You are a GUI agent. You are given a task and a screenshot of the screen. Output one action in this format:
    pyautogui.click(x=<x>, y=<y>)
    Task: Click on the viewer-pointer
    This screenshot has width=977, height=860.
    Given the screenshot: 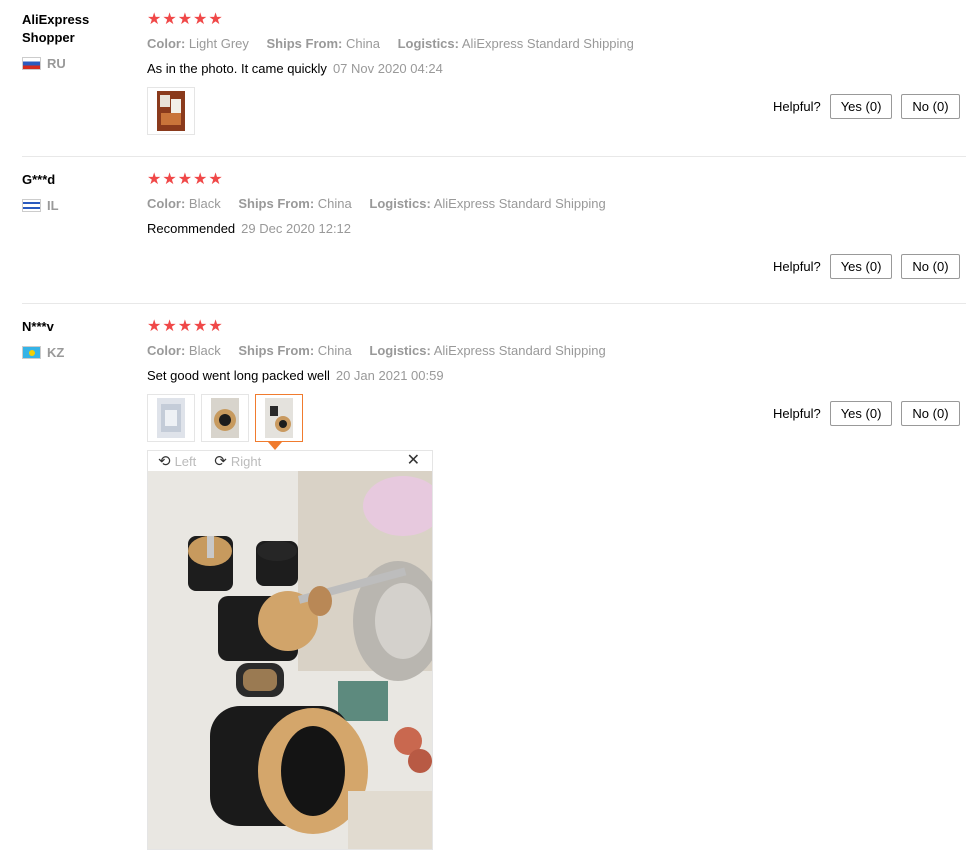 What is the action you would take?
    pyautogui.click(x=275, y=446)
    